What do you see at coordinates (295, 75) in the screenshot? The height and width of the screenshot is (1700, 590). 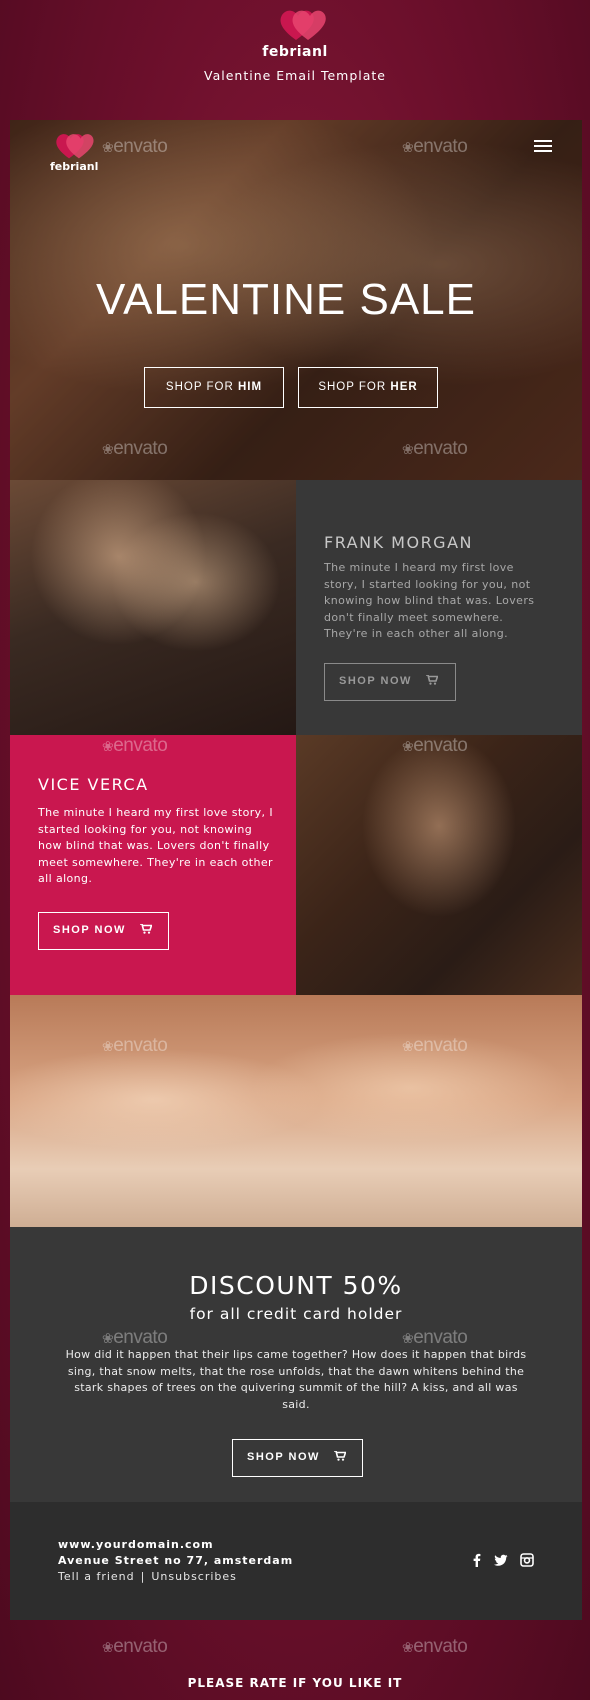 I see `template-tagline: Valentine Email Template` at bounding box center [295, 75].